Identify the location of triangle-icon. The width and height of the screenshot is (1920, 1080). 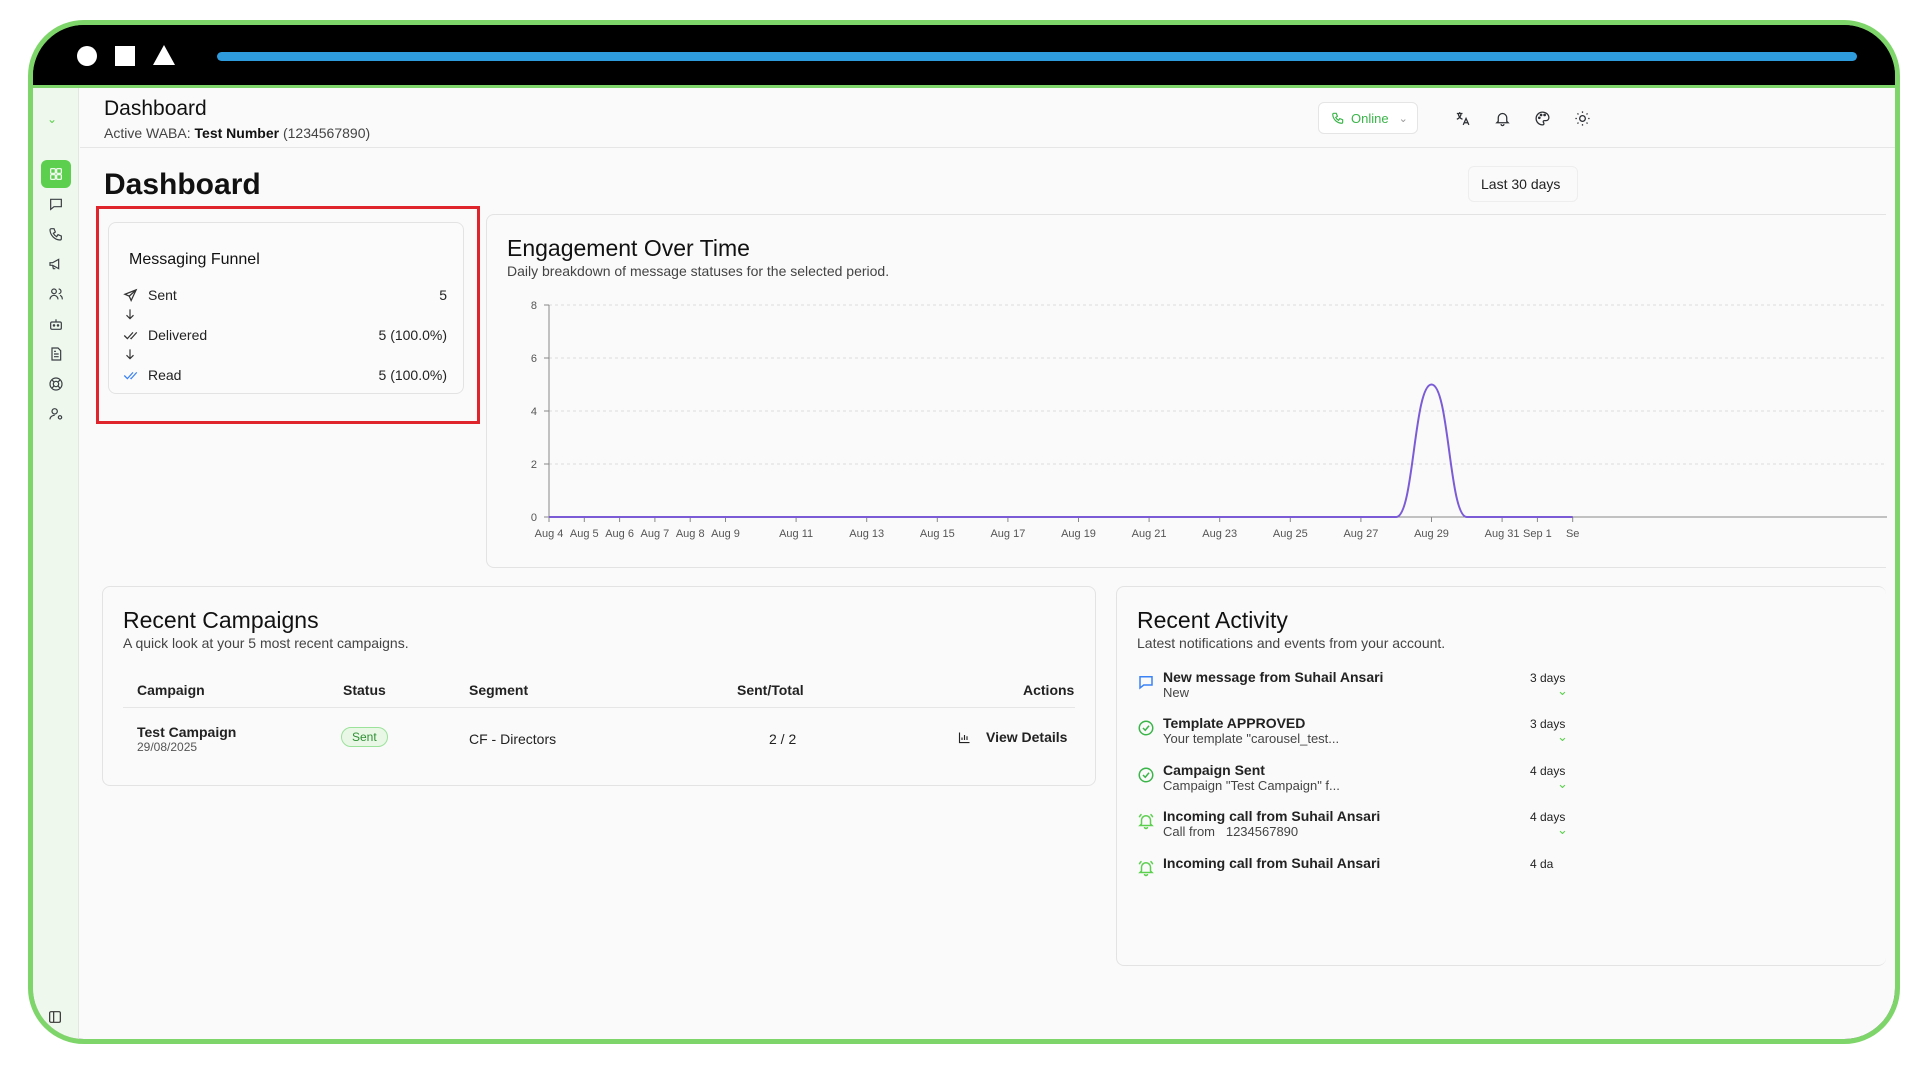
(164, 55).